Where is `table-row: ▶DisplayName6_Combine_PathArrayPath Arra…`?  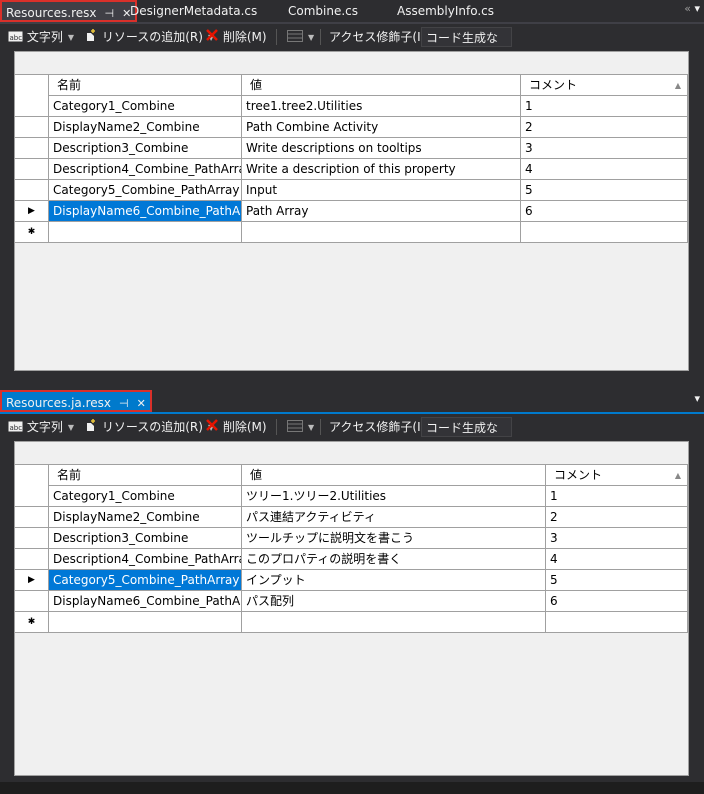
table-row: ▶DisplayName6_Combine_PathArrayPath Arra… is located at coordinates (351, 211).